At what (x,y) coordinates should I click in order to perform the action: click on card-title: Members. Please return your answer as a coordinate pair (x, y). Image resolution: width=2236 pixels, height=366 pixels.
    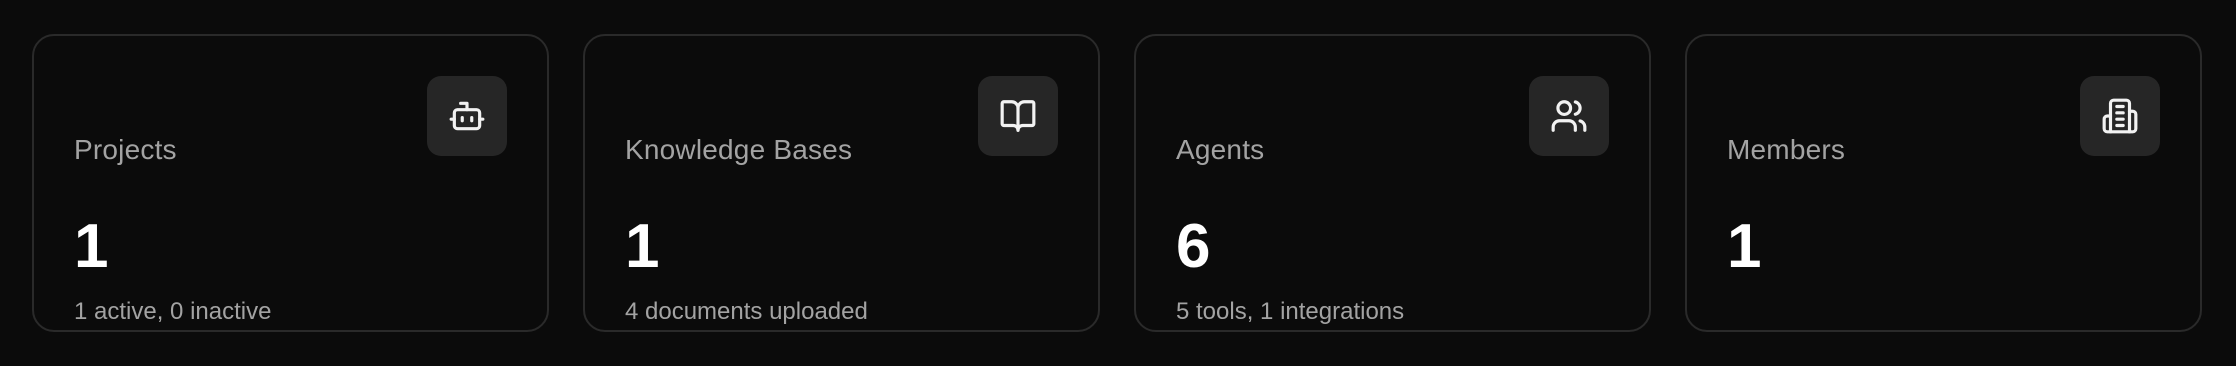
    Looking at the image, I should click on (1786, 149).